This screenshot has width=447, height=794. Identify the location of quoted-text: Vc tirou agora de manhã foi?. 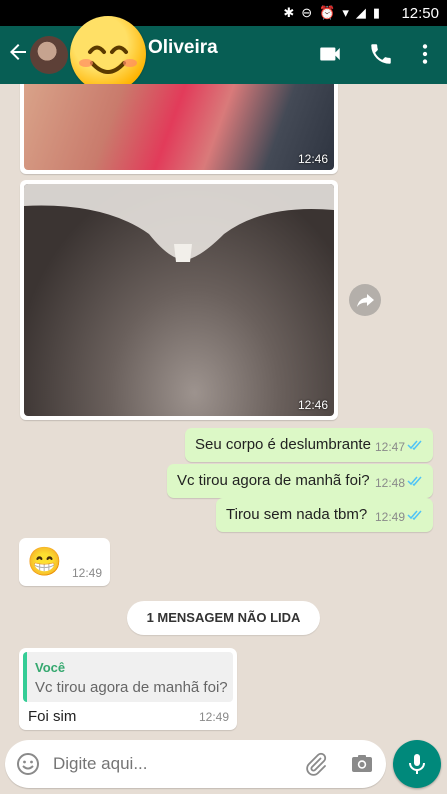
(131, 687).